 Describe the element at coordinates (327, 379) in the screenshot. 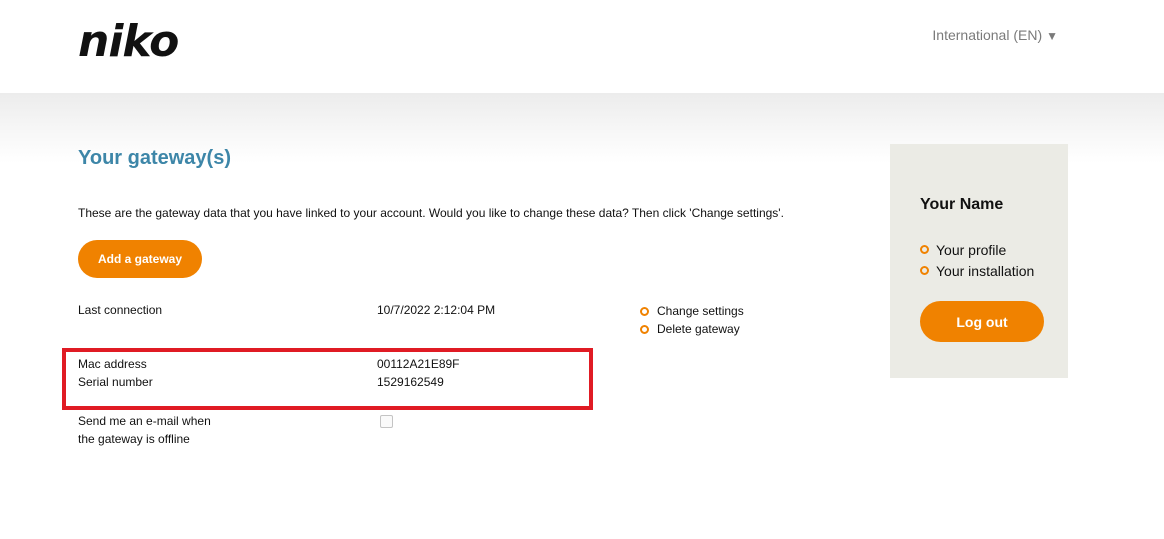

I see `highlight-box` at that location.